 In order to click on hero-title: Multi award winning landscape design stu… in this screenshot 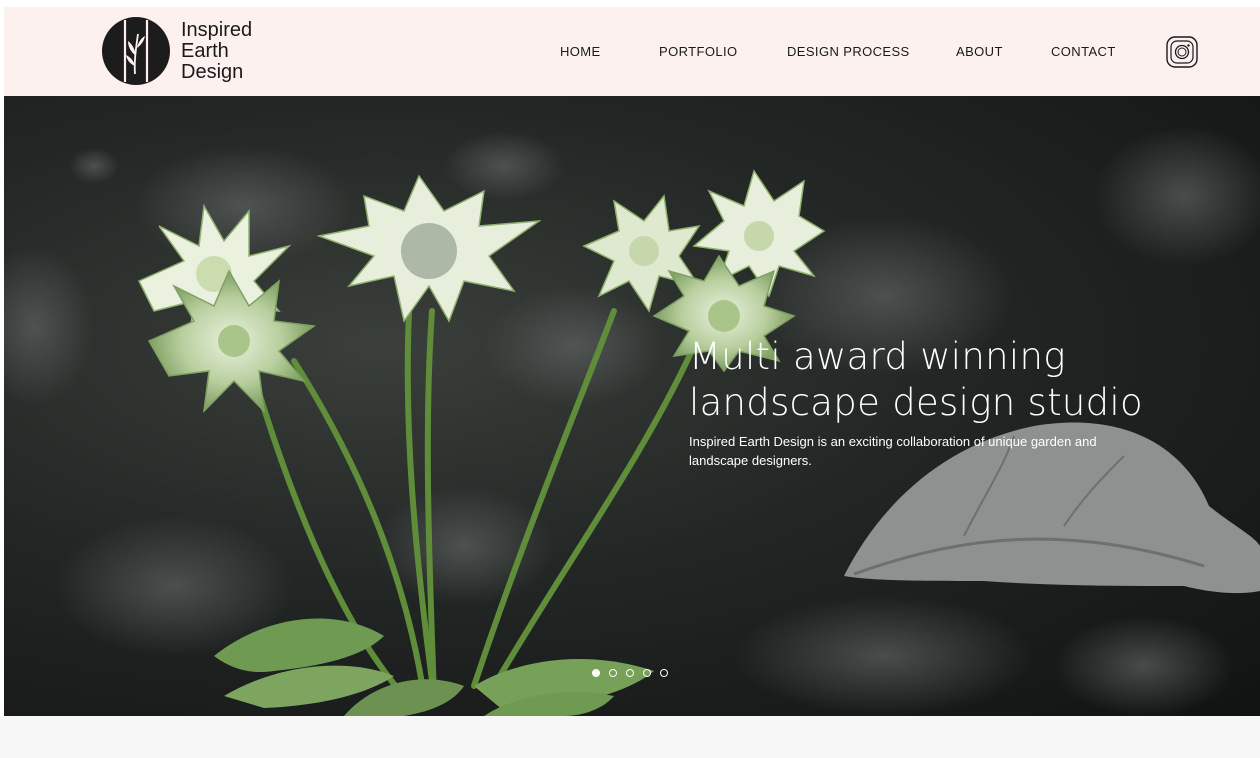, I will do `click(949, 380)`.